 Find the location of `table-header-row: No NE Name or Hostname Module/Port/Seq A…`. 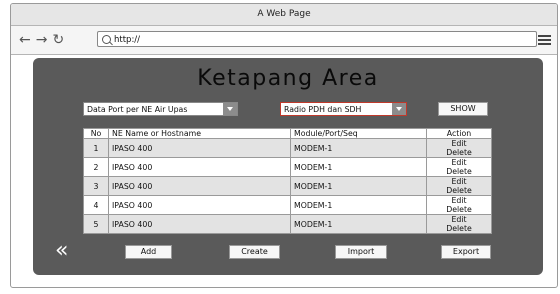

table-header-row: No NE Name or Hostname Module/Port/Seq A… is located at coordinates (287, 133).